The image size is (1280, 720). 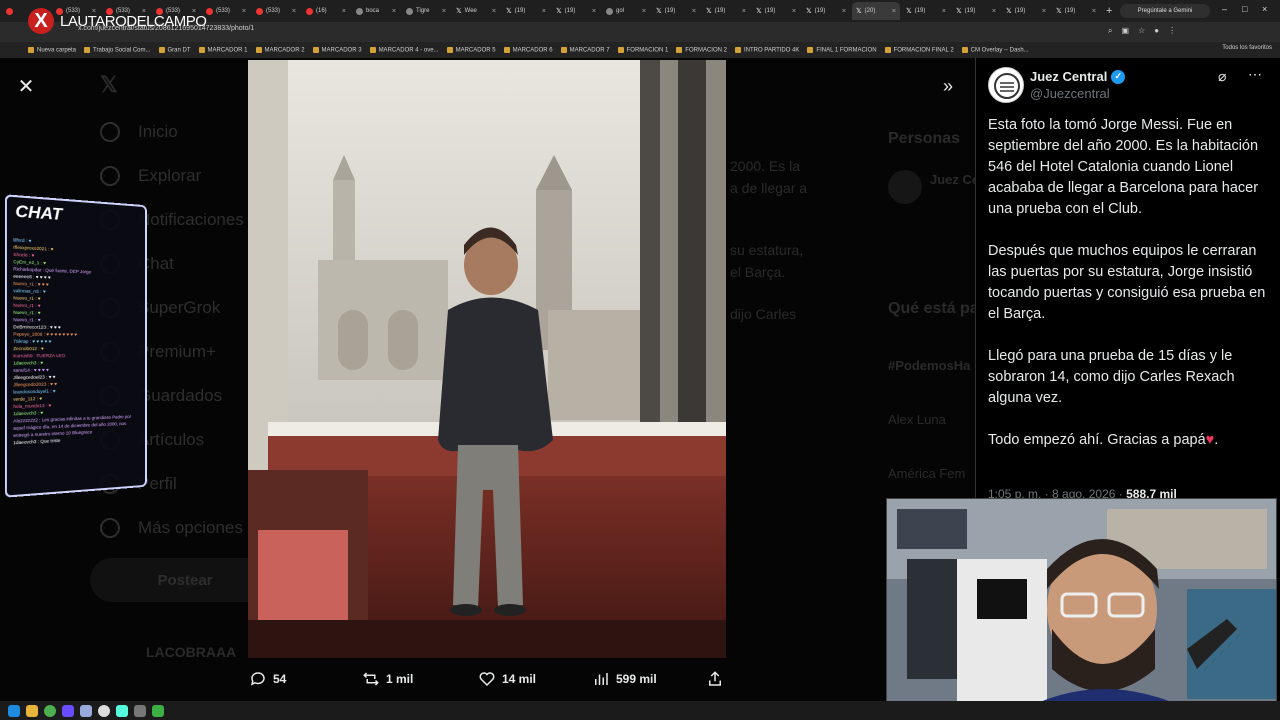 I want to click on sidebar-item-label: Más opciones, so click(x=190, y=527).